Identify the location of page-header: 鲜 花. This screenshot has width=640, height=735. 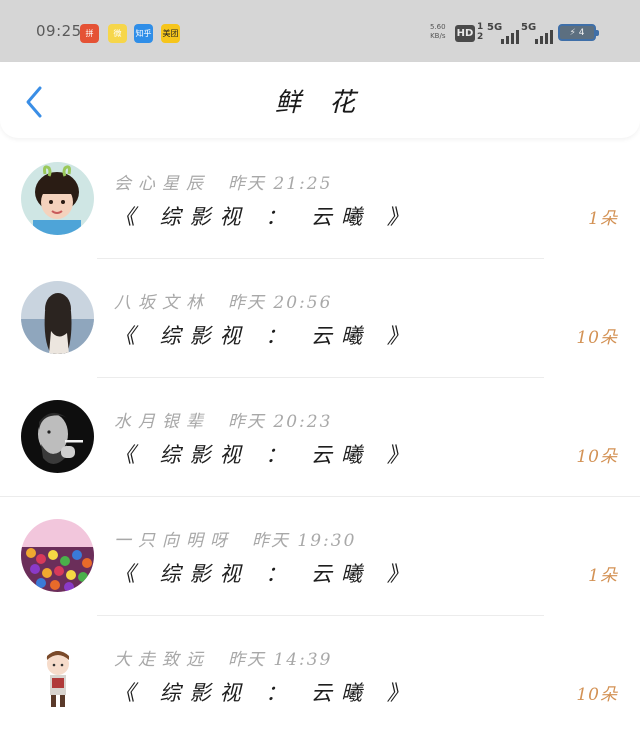
(320, 100).